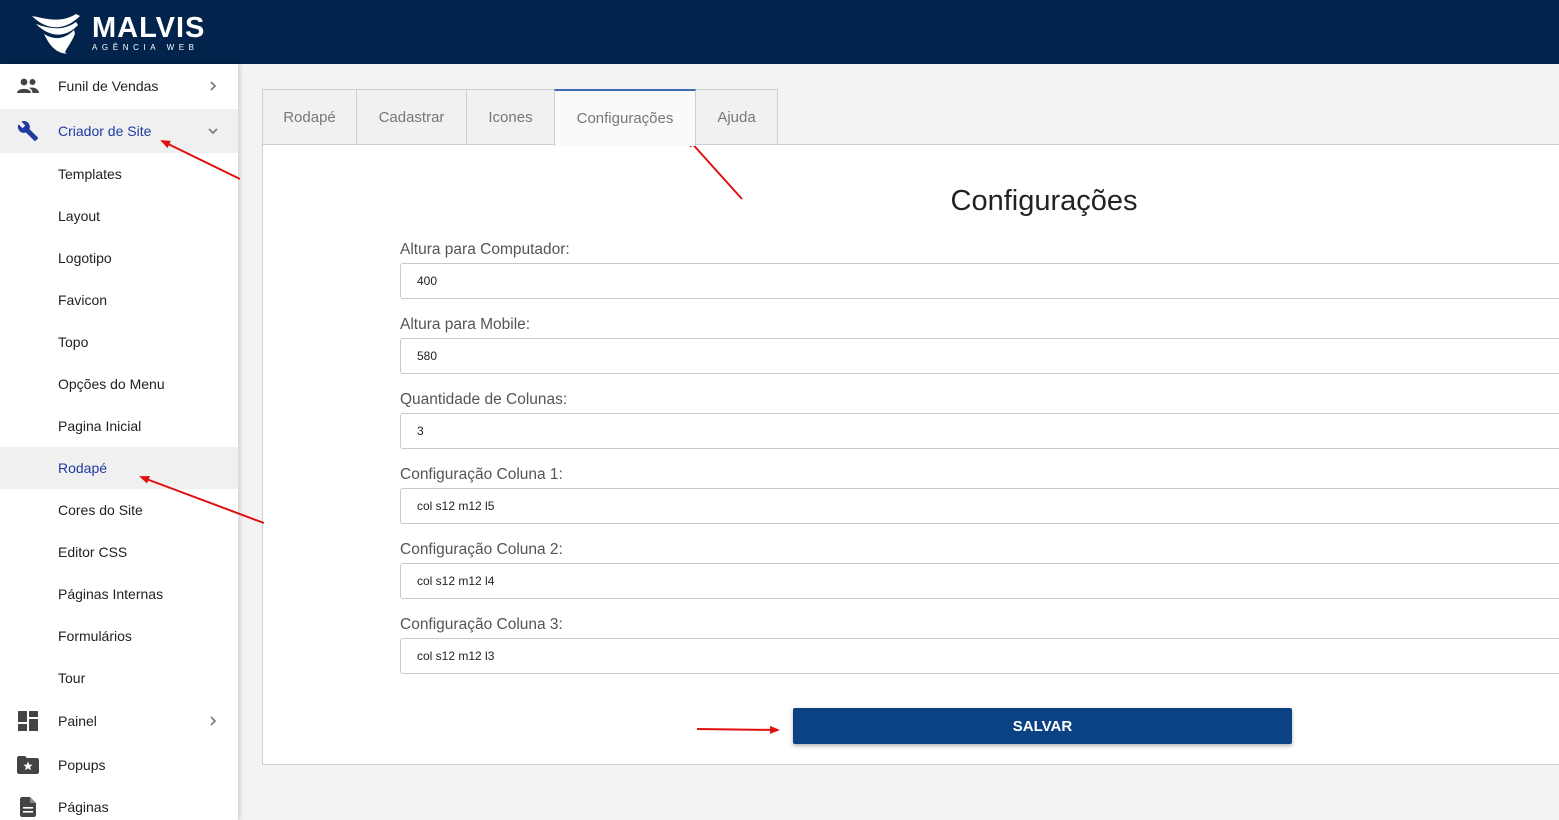  Describe the element at coordinates (83, 807) in the screenshot. I see `sidebar-item-label: Páginas` at that location.